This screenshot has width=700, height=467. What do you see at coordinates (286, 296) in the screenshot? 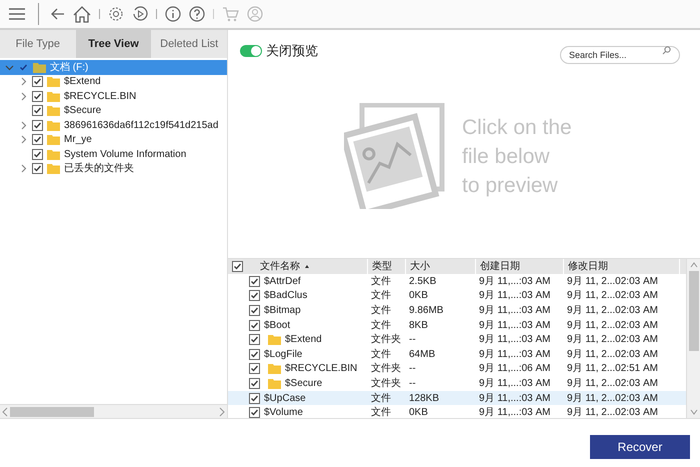
I see `table-cell-text: $BadClus` at bounding box center [286, 296].